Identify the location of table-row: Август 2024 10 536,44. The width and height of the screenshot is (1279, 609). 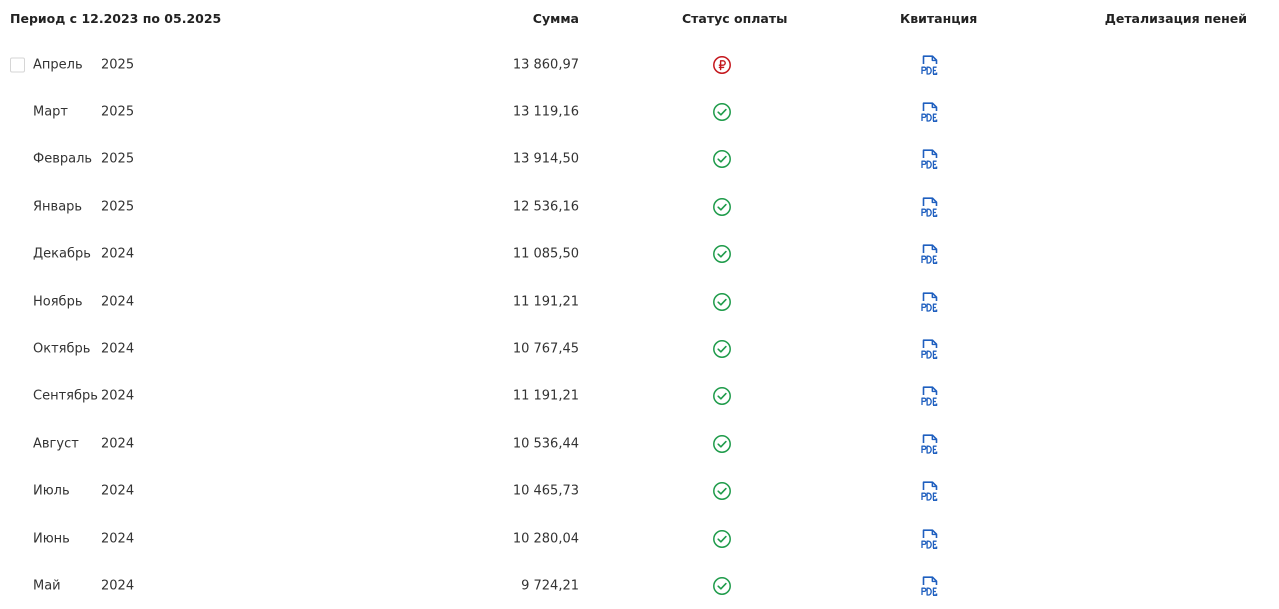
(639, 443).